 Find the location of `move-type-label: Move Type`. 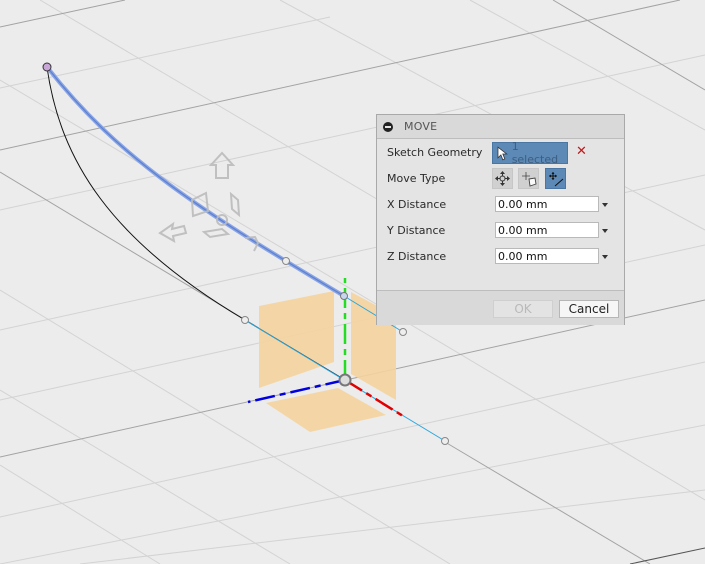

move-type-label: Move Type is located at coordinates (416, 178).